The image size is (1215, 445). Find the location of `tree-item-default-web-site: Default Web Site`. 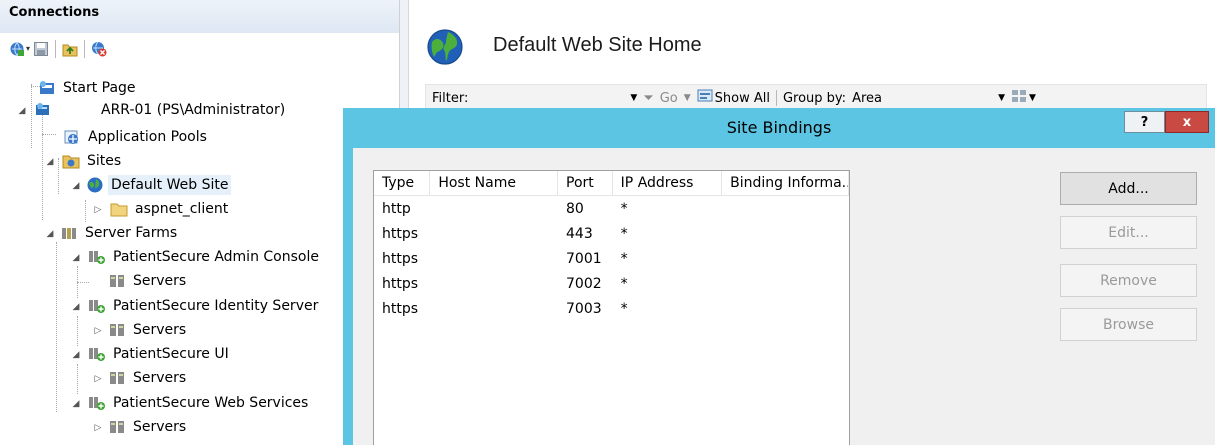

tree-item-default-web-site: Default Web Site is located at coordinates (159, 185).